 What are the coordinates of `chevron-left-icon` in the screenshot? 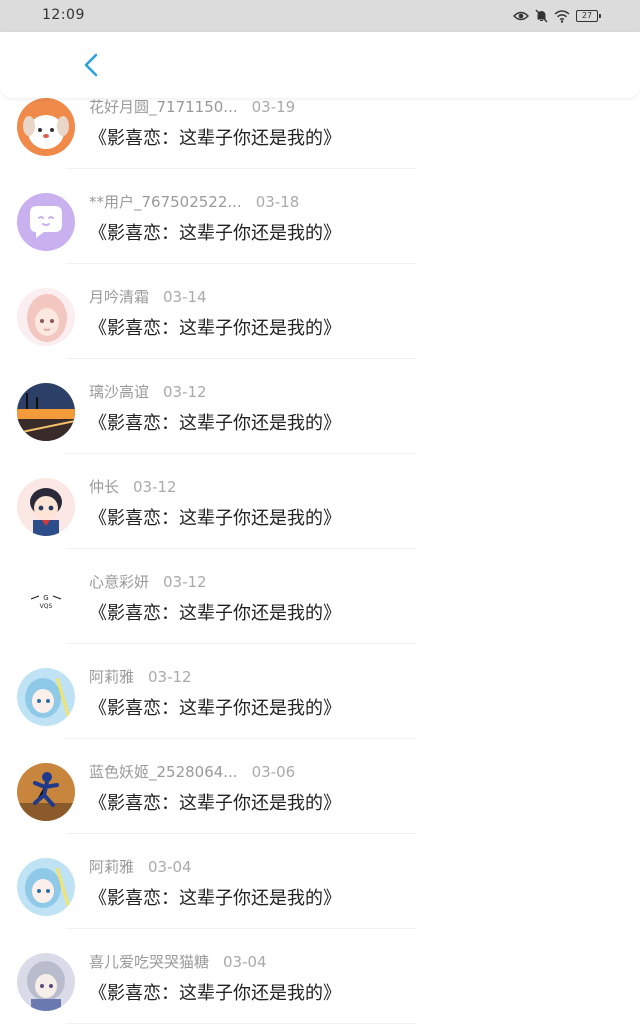 It's located at (91, 65).